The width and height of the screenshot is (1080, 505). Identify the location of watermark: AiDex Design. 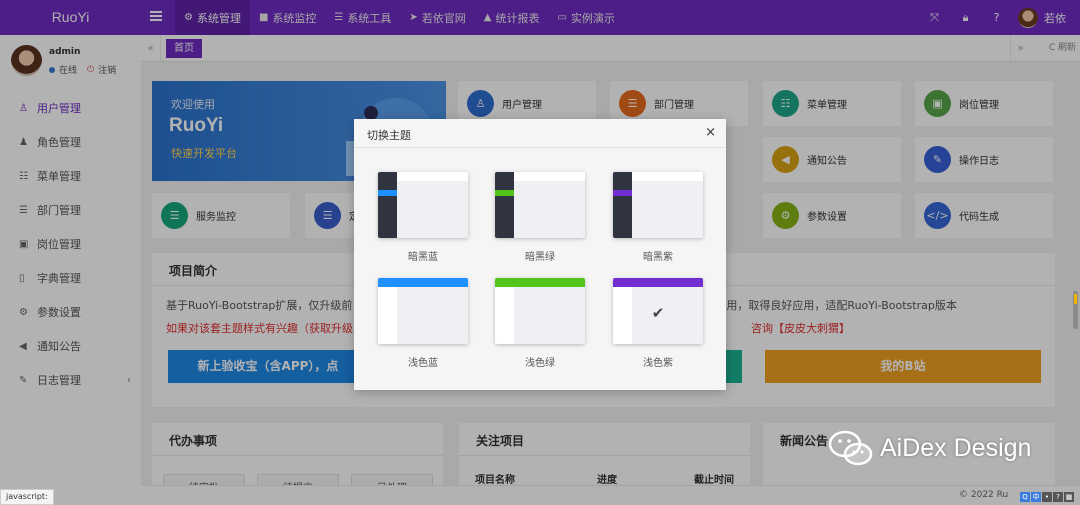
(929, 448).